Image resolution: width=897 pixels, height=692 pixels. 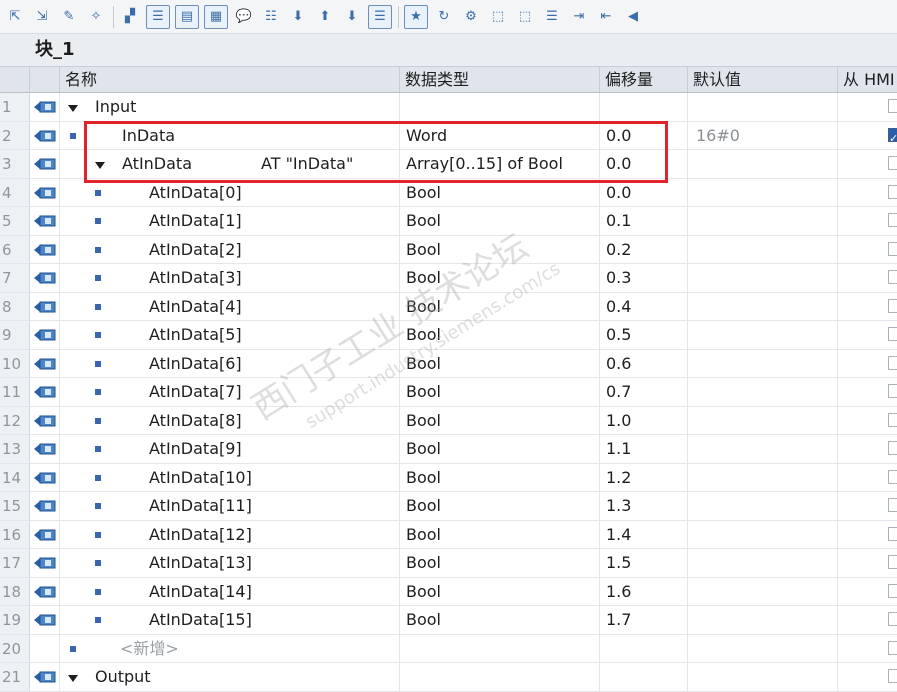 I want to click on table-row: 8 AtInData[4] Bool 0.4, so click(x=448, y=306).